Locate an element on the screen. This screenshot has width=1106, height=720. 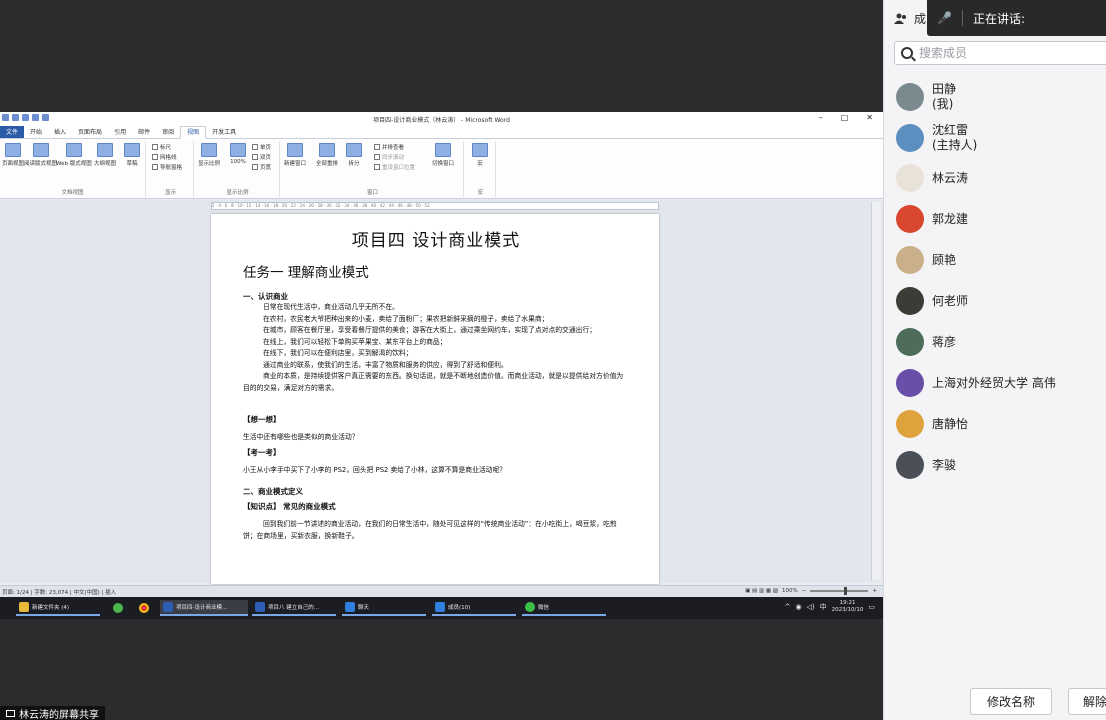
vertical-scrollbar is located at coordinates (876, 391).